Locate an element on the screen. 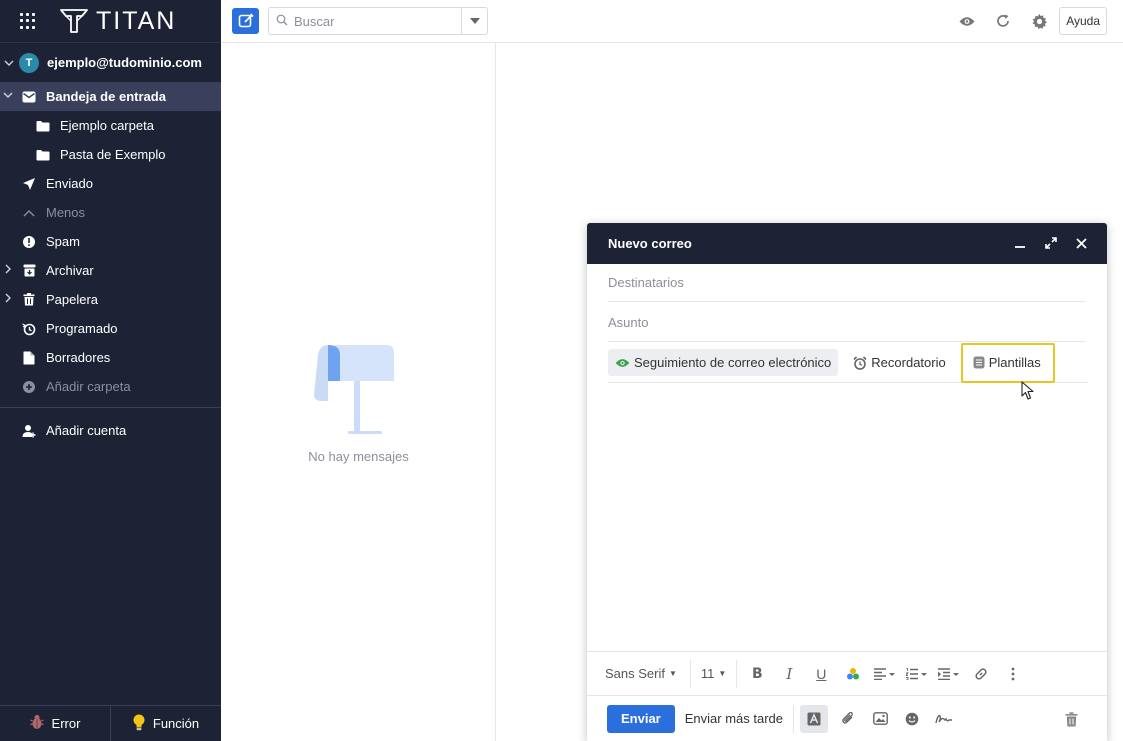 Image resolution: width=1123 pixels, height=741 pixels. formatting-toggle-button is located at coordinates (814, 718).